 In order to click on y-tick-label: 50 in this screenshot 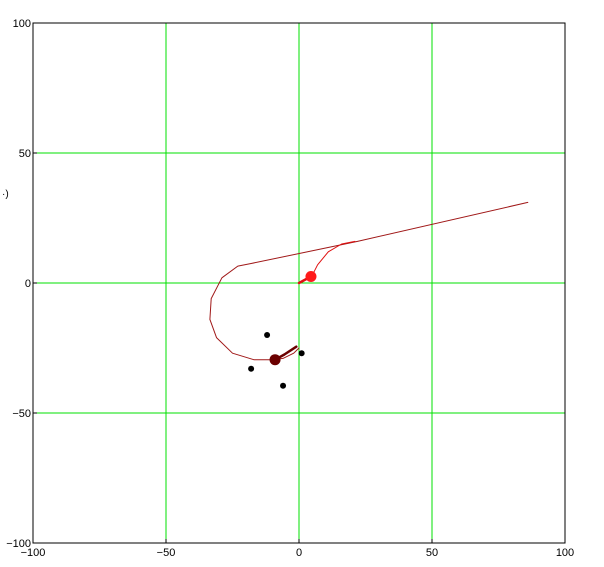, I will do `click(25, 154)`.